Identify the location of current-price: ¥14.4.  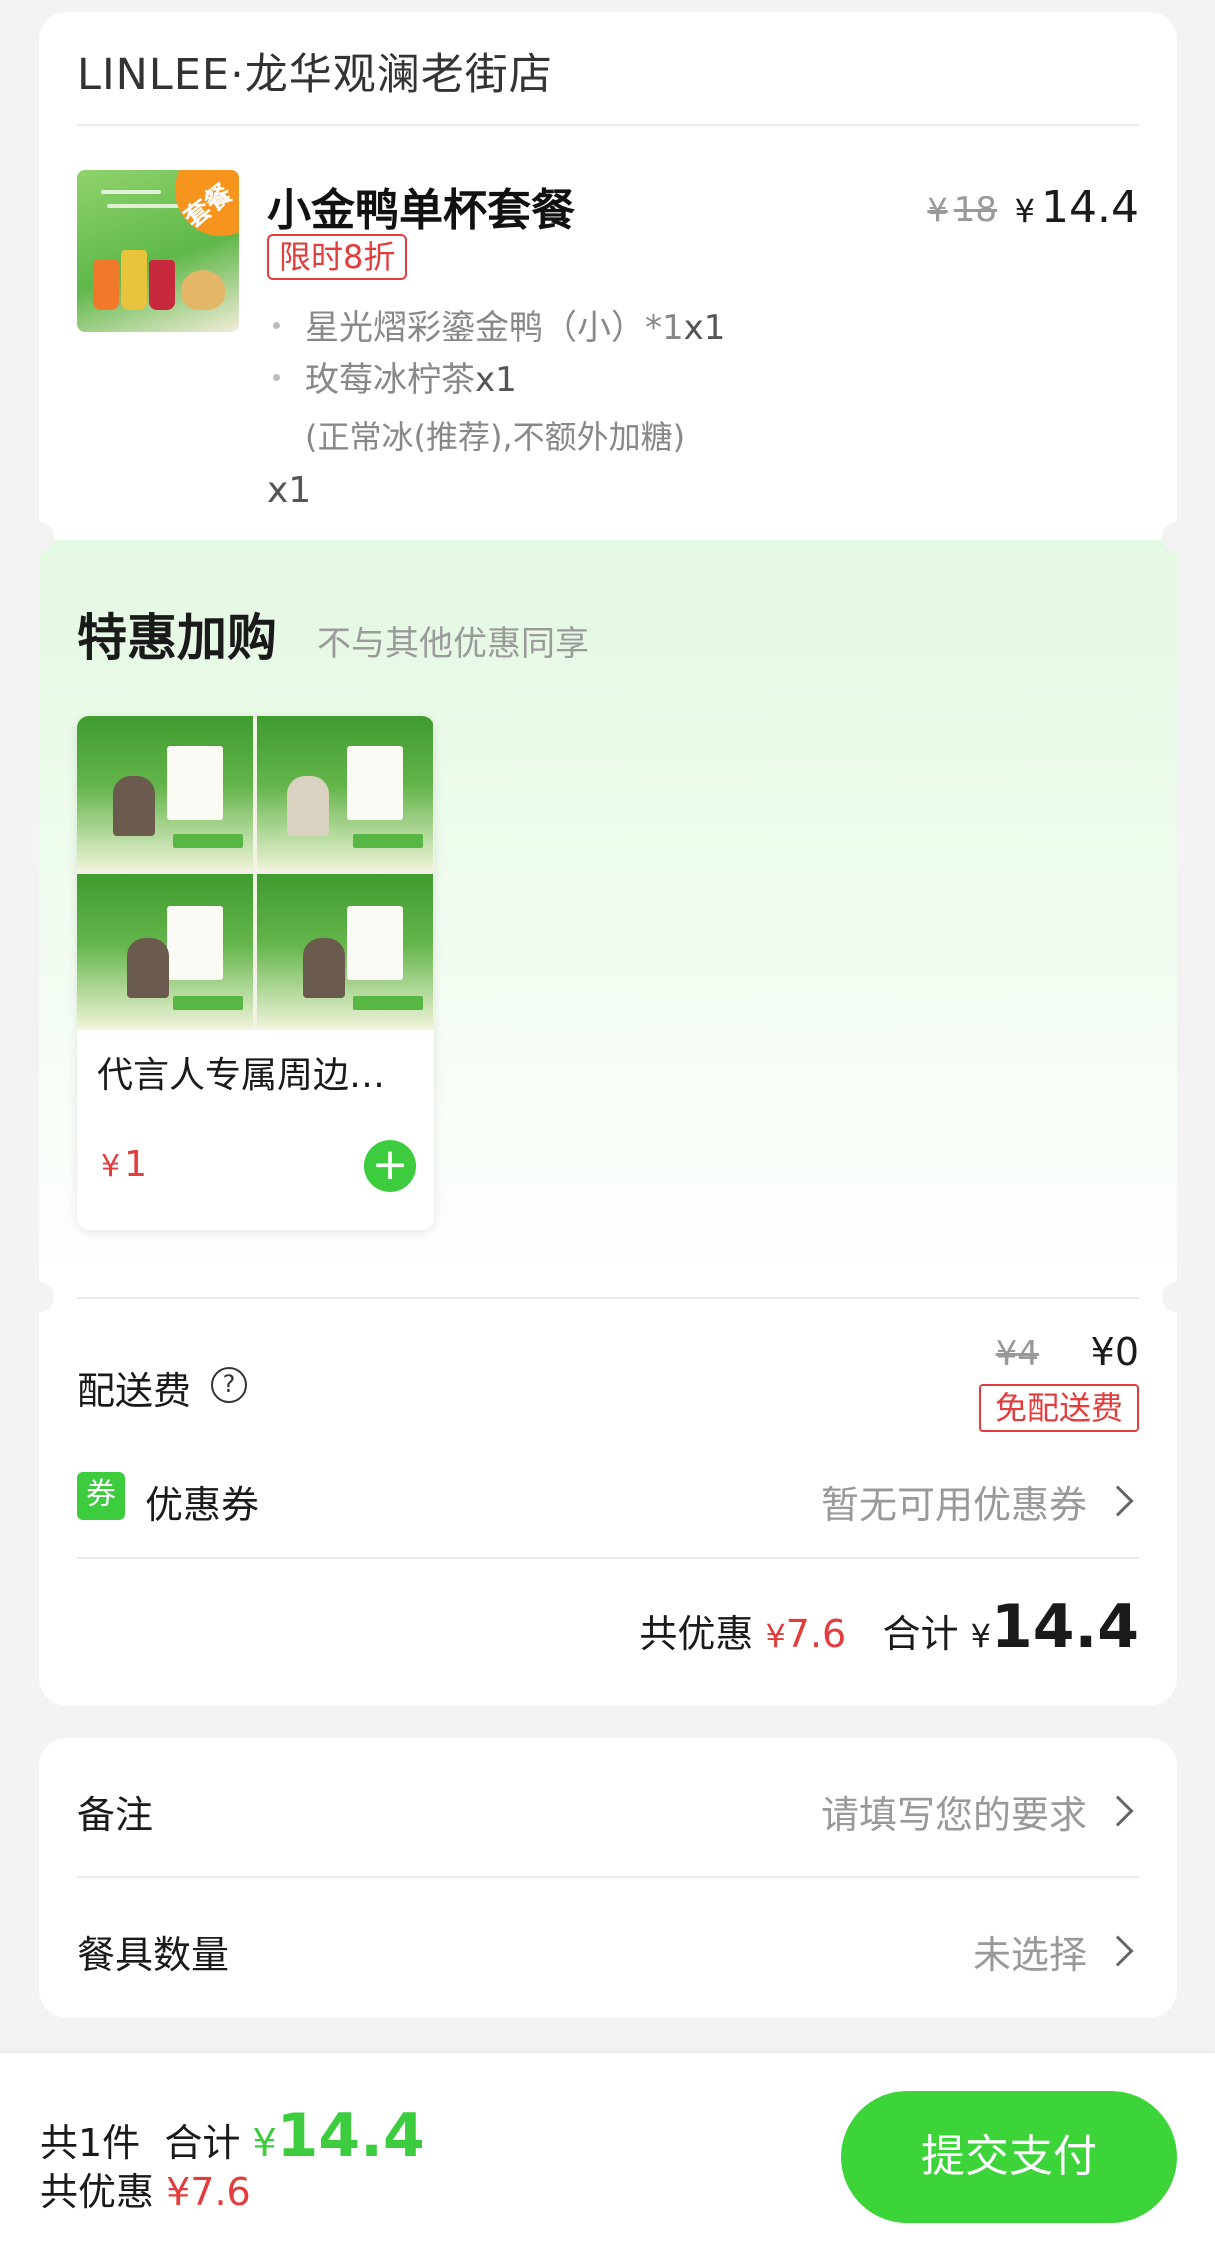
(1076, 207).